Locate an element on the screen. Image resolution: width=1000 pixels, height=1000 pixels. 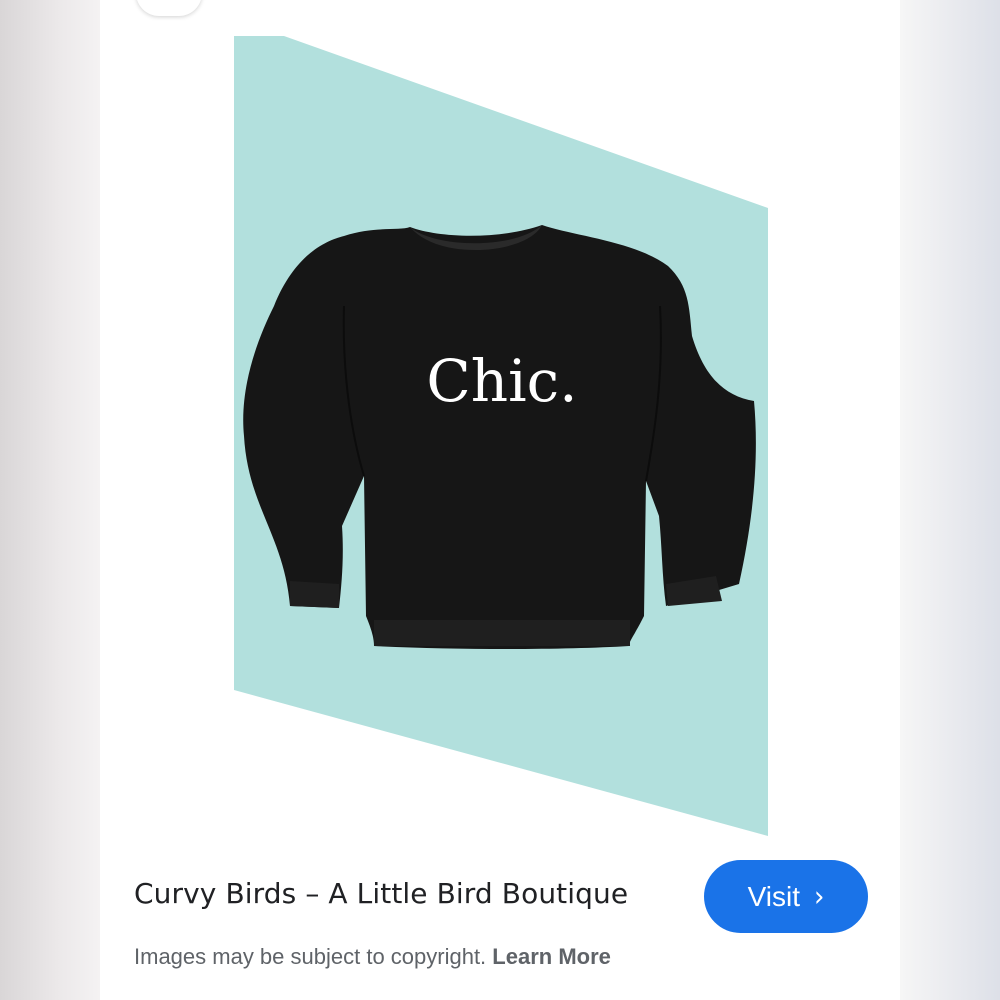
source-title: Curvy Birds – A Little Bird Boutique is located at coordinates (381, 893).